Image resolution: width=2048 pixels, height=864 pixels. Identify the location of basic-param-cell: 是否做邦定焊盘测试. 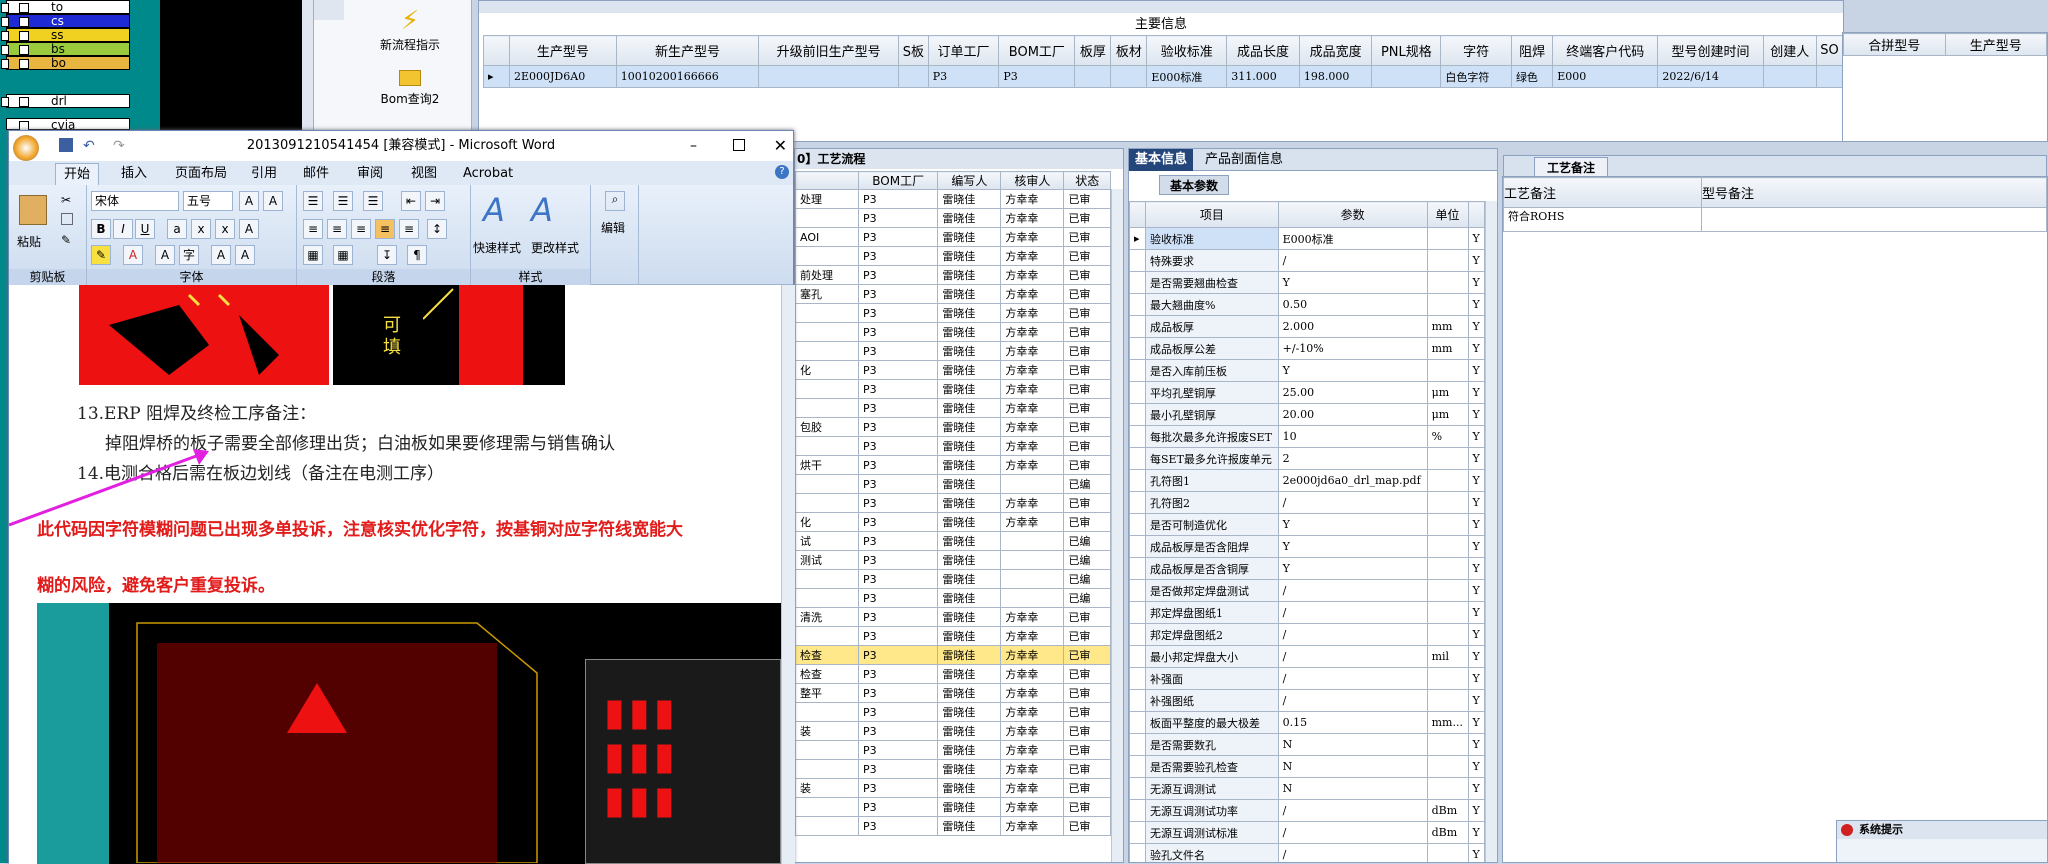
(1212, 590).